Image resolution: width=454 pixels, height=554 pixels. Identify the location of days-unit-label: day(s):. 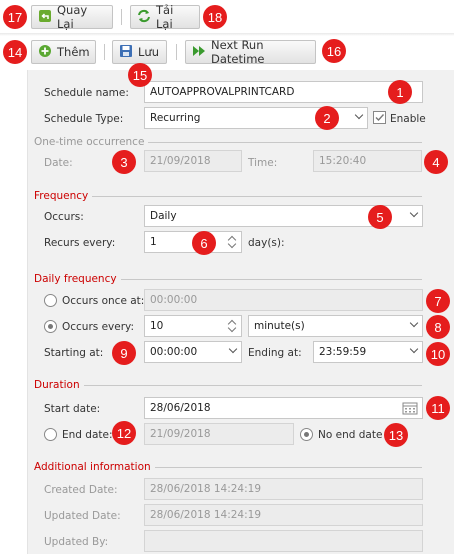
(266, 243).